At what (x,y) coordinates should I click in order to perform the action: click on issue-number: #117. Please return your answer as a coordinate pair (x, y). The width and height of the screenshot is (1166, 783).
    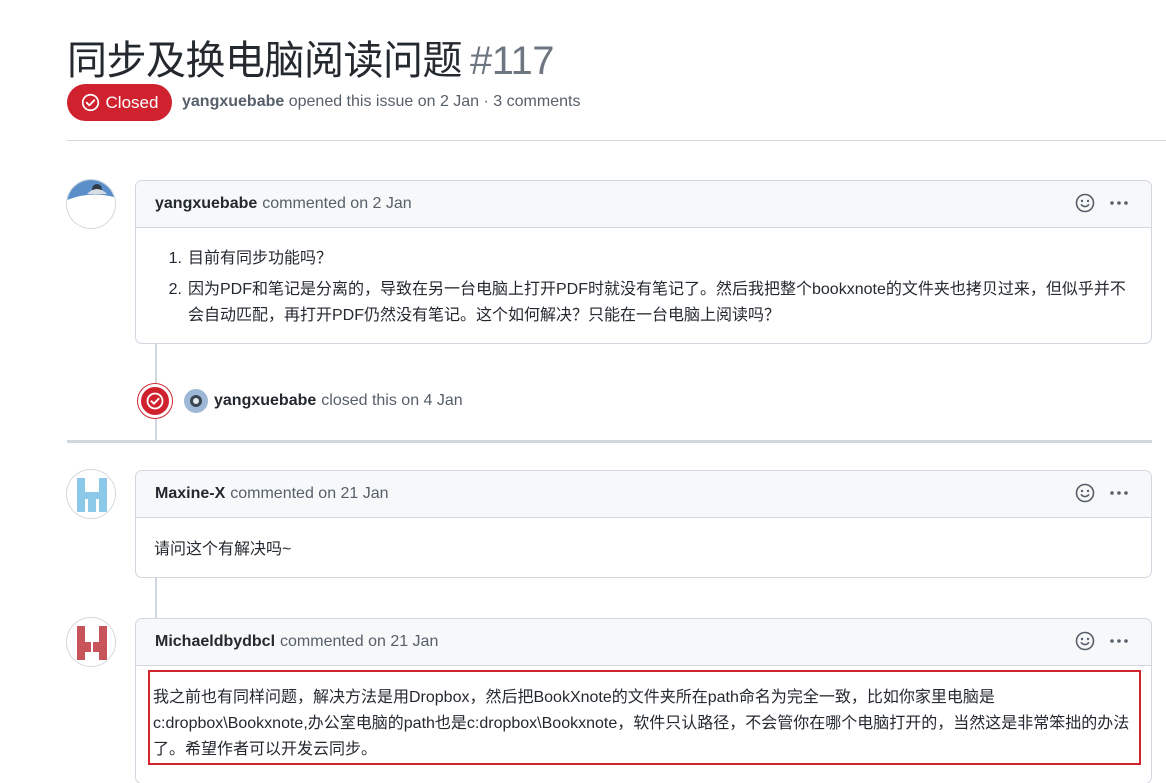
    Looking at the image, I should click on (512, 61).